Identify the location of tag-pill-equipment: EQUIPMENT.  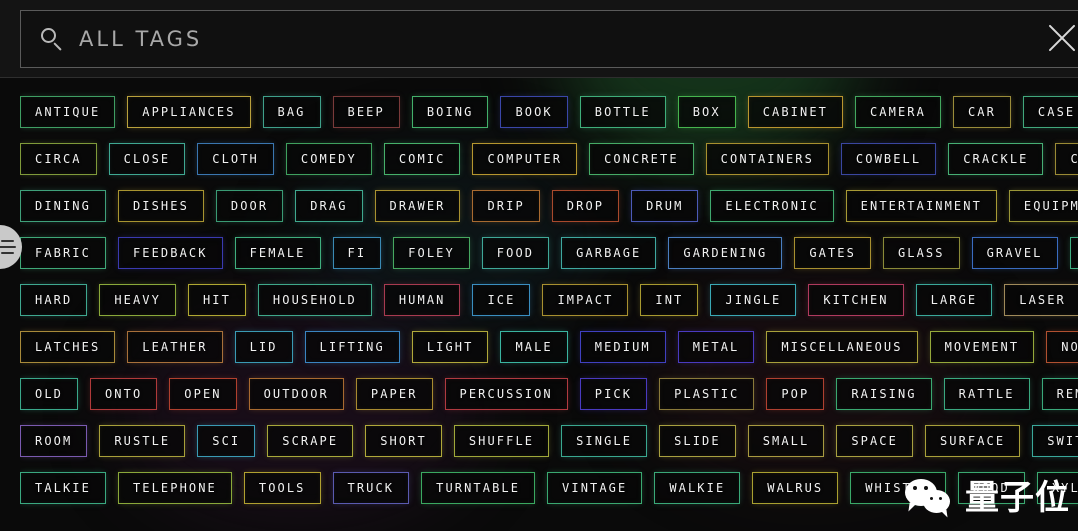
(1043, 205).